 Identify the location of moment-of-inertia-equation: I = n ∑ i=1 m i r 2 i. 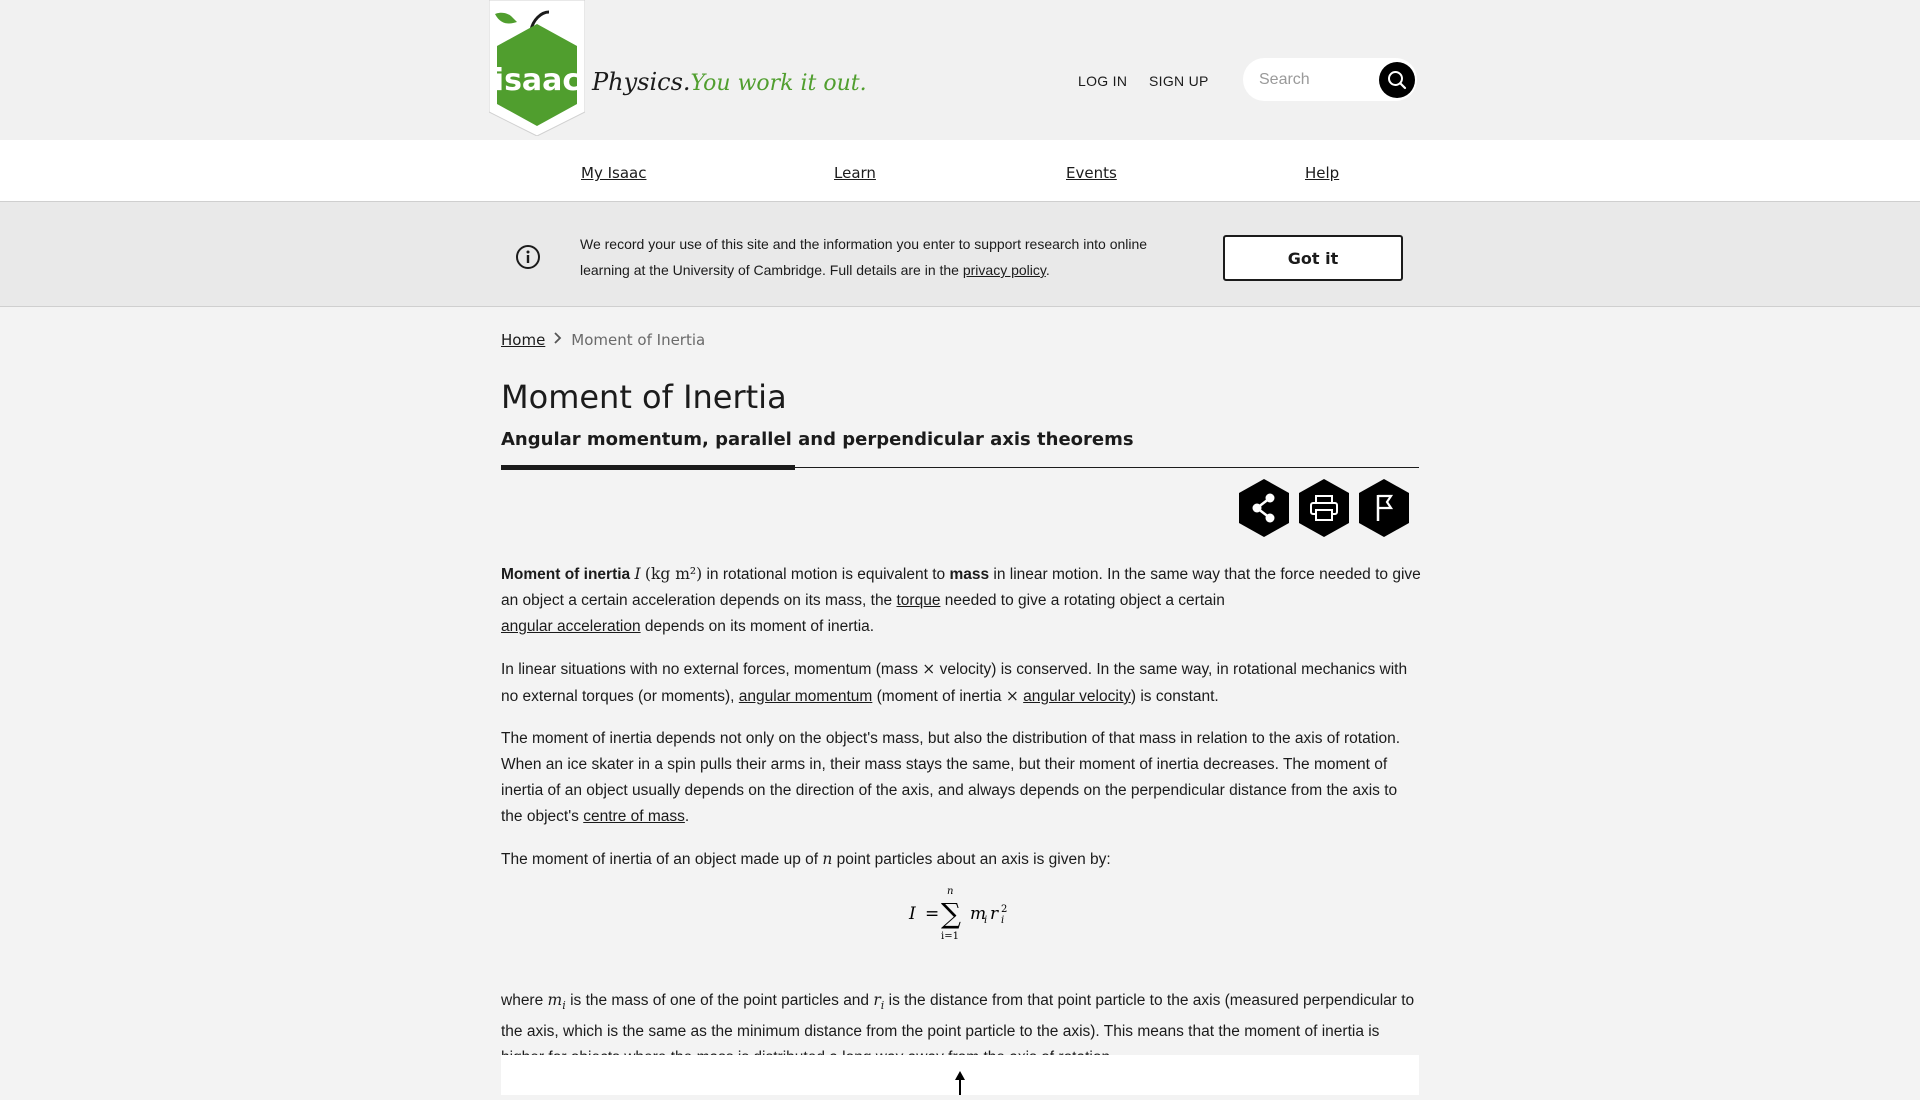
(957, 914).